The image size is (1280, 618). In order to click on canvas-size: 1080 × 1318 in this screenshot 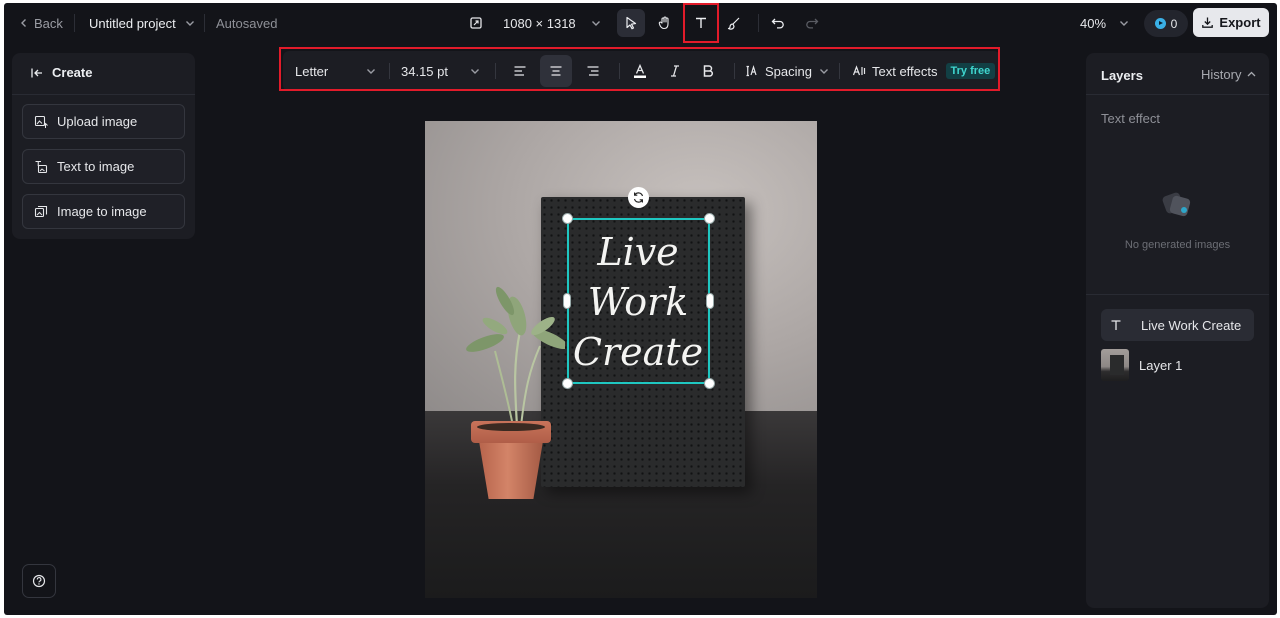, I will do `click(539, 23)`.